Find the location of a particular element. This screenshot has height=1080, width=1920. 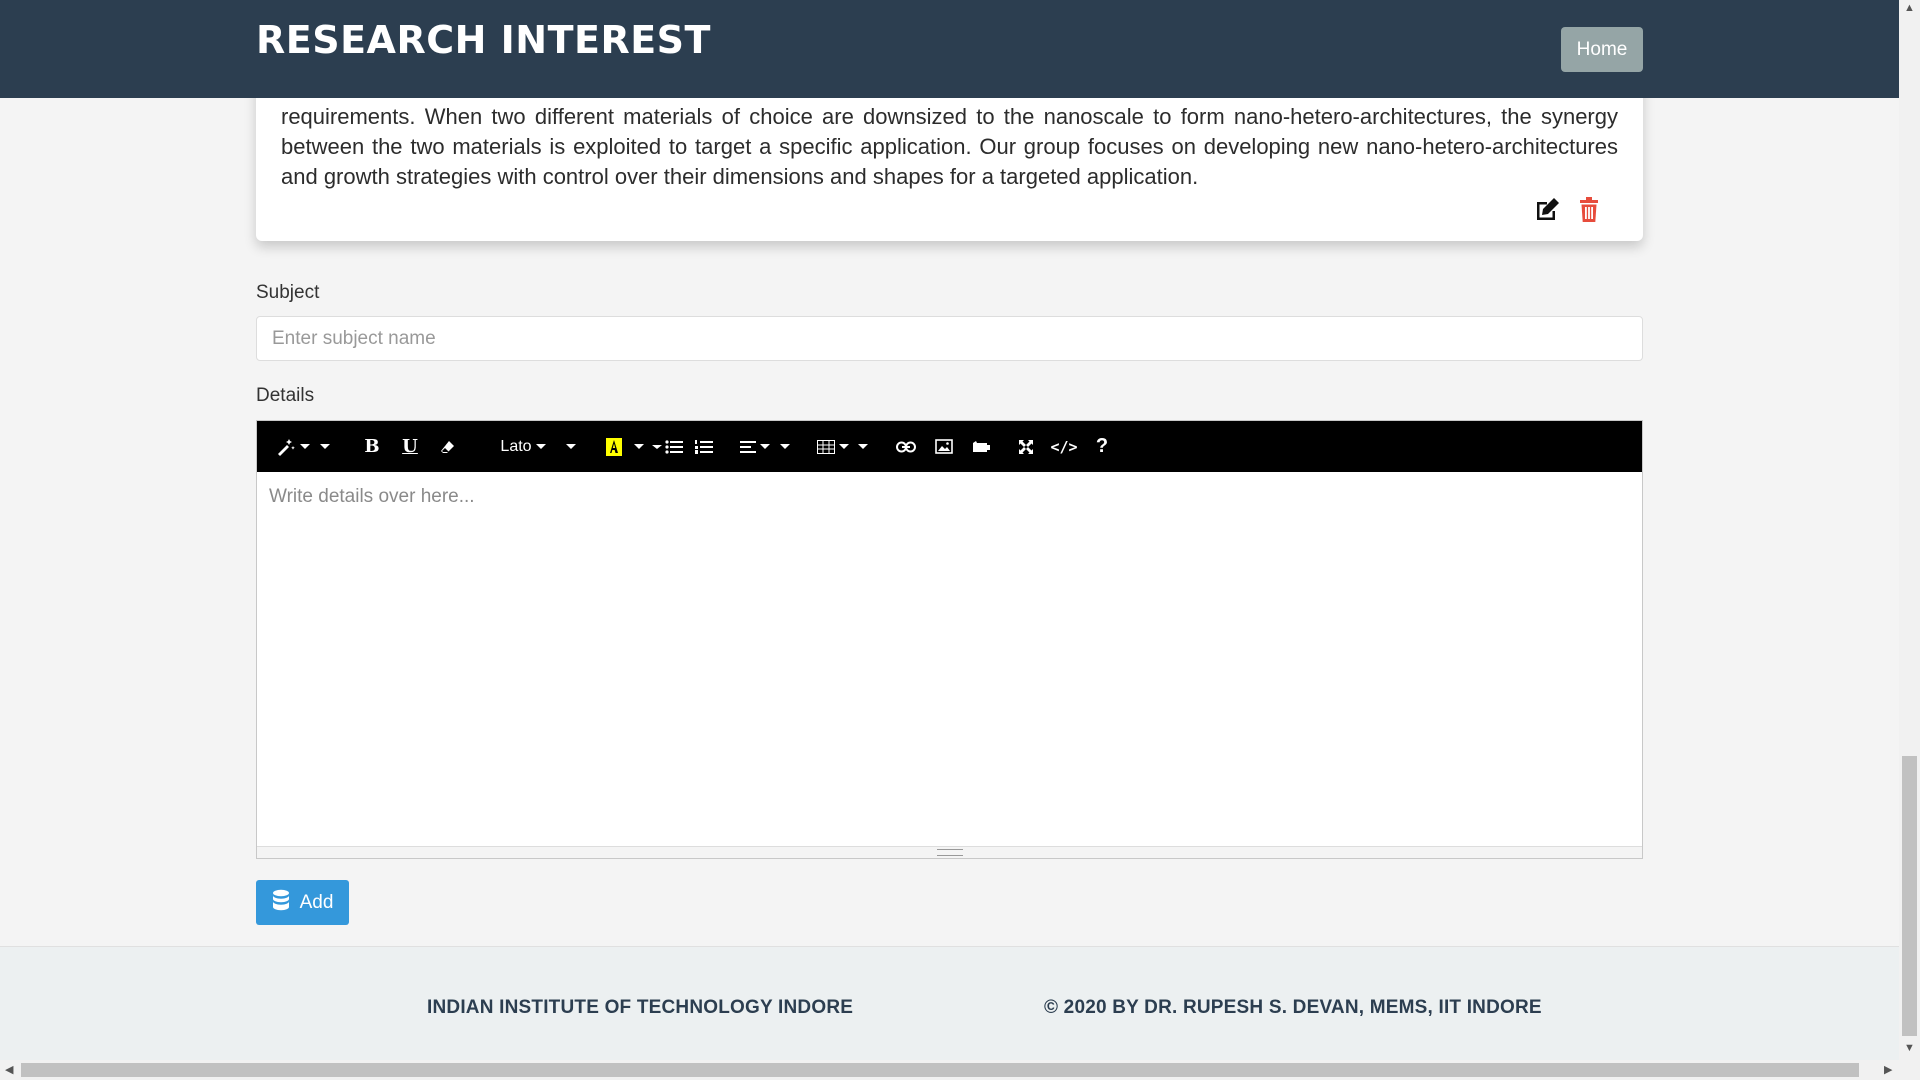

underline-button: U is located at coordinates (410, 446).